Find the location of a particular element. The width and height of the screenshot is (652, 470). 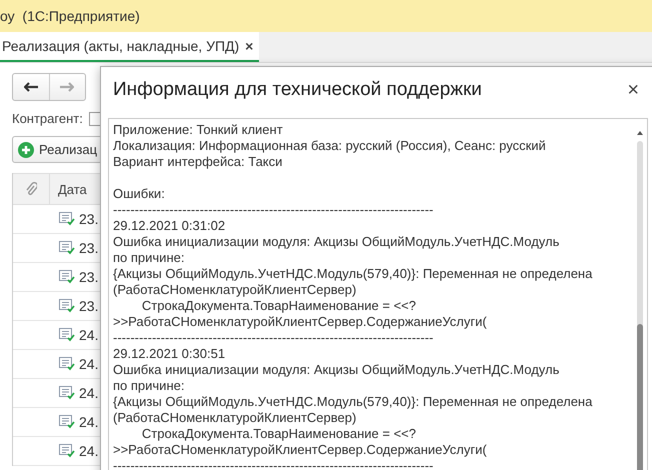

app-title: оу (1С:Предприятие) is located at coordinates (70, 16).